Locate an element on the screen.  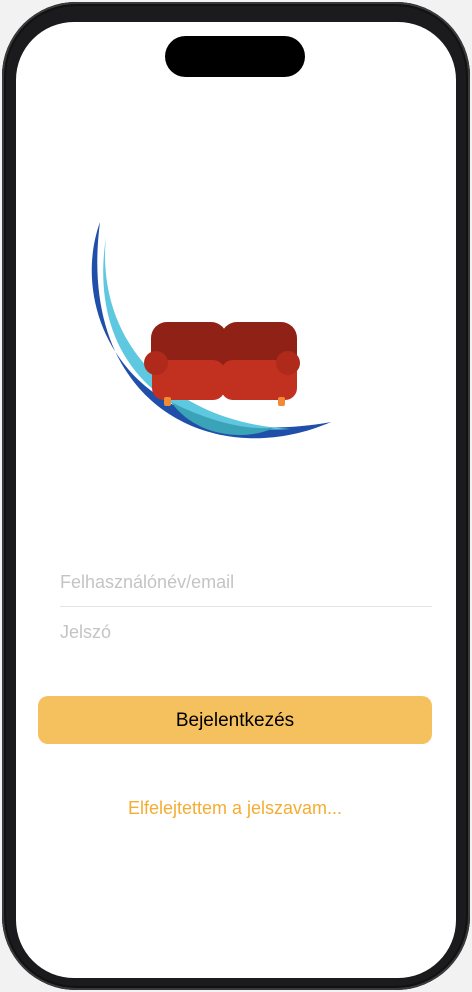
password-field is located at coordinates (246, 632).